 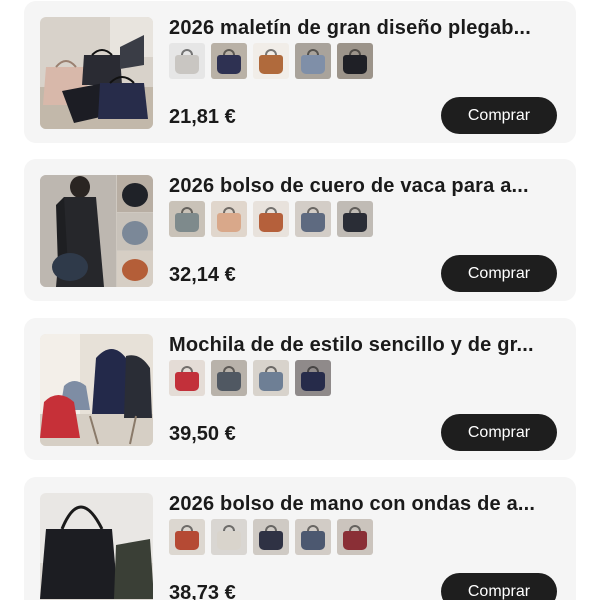 What do you see at coordinates (202, 591) in the screenshot?
I see `product-price: 38,73 €` at bounding box center [202, 591].